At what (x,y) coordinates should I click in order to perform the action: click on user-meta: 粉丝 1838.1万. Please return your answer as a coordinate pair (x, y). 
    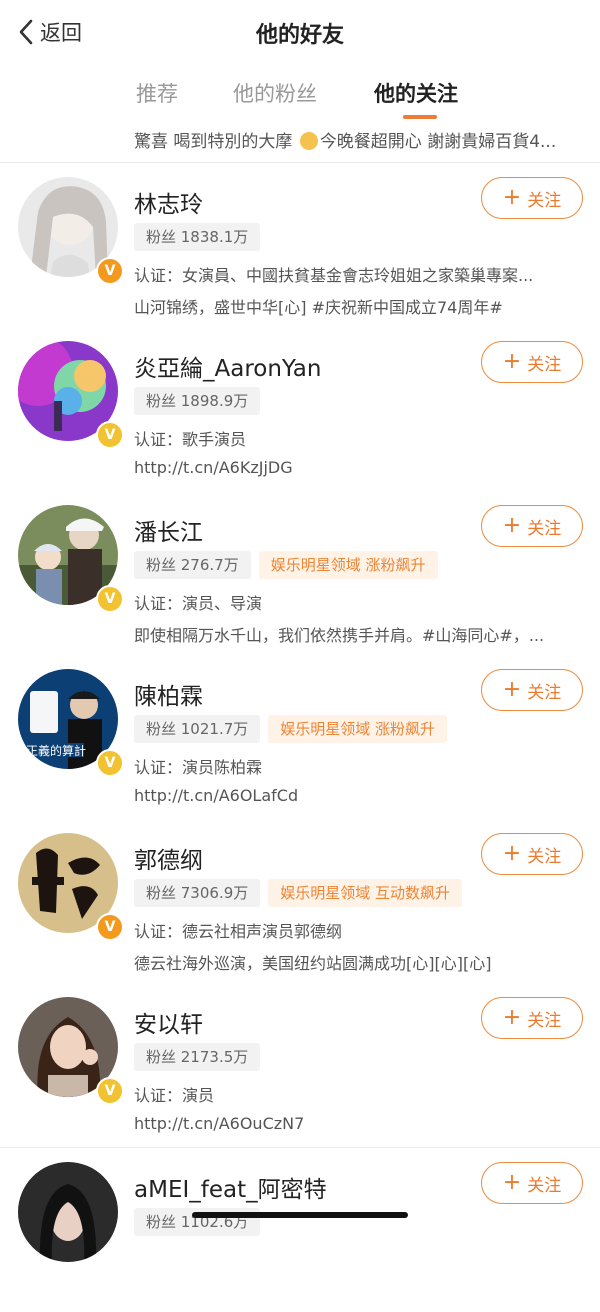
    Looking at the image, I should click on (197, 237).